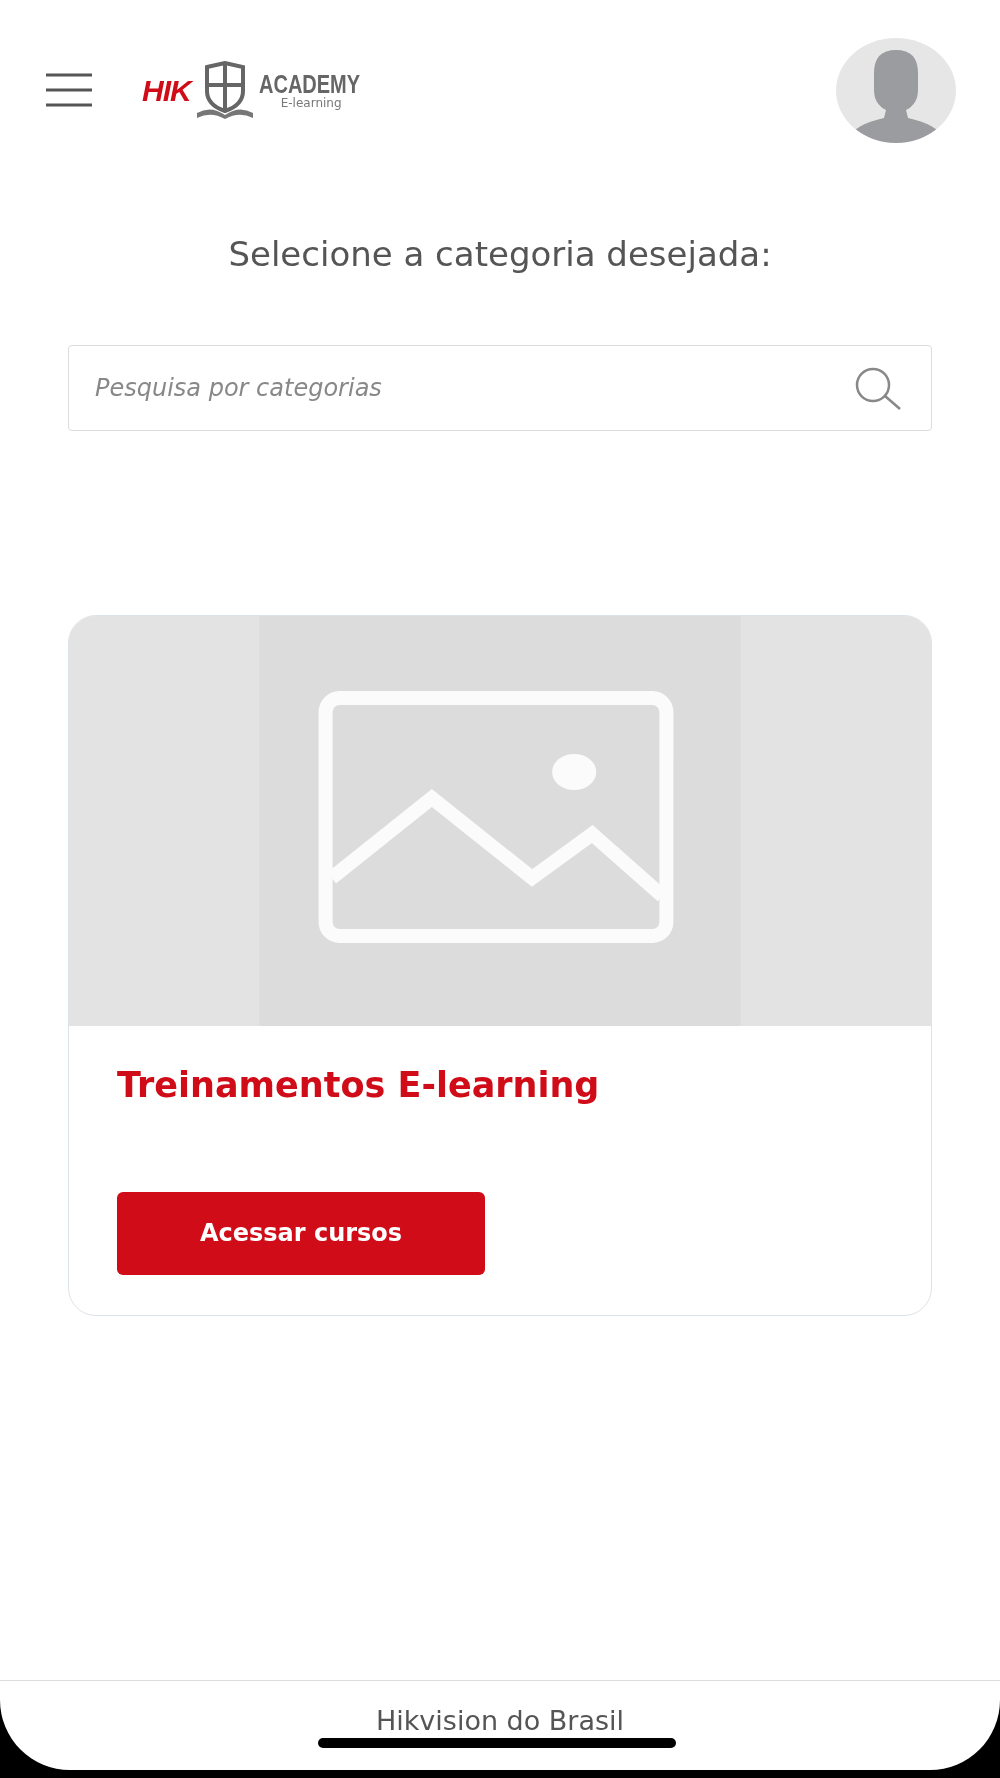  I want to click on access-courses-button: Acessar cursos, so click(301, 1233).